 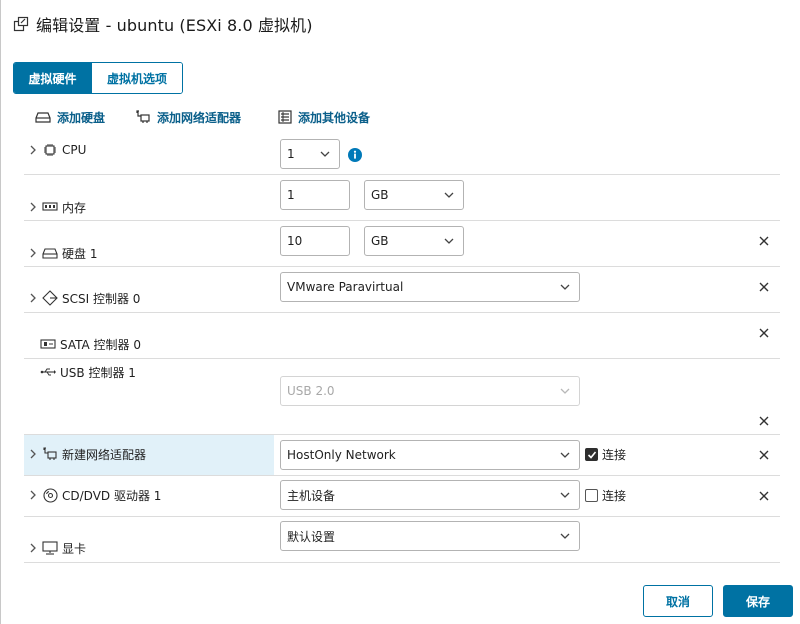 I want to click on scsi-type-select: VMware Paravirtual, so click(x=430, y=287).